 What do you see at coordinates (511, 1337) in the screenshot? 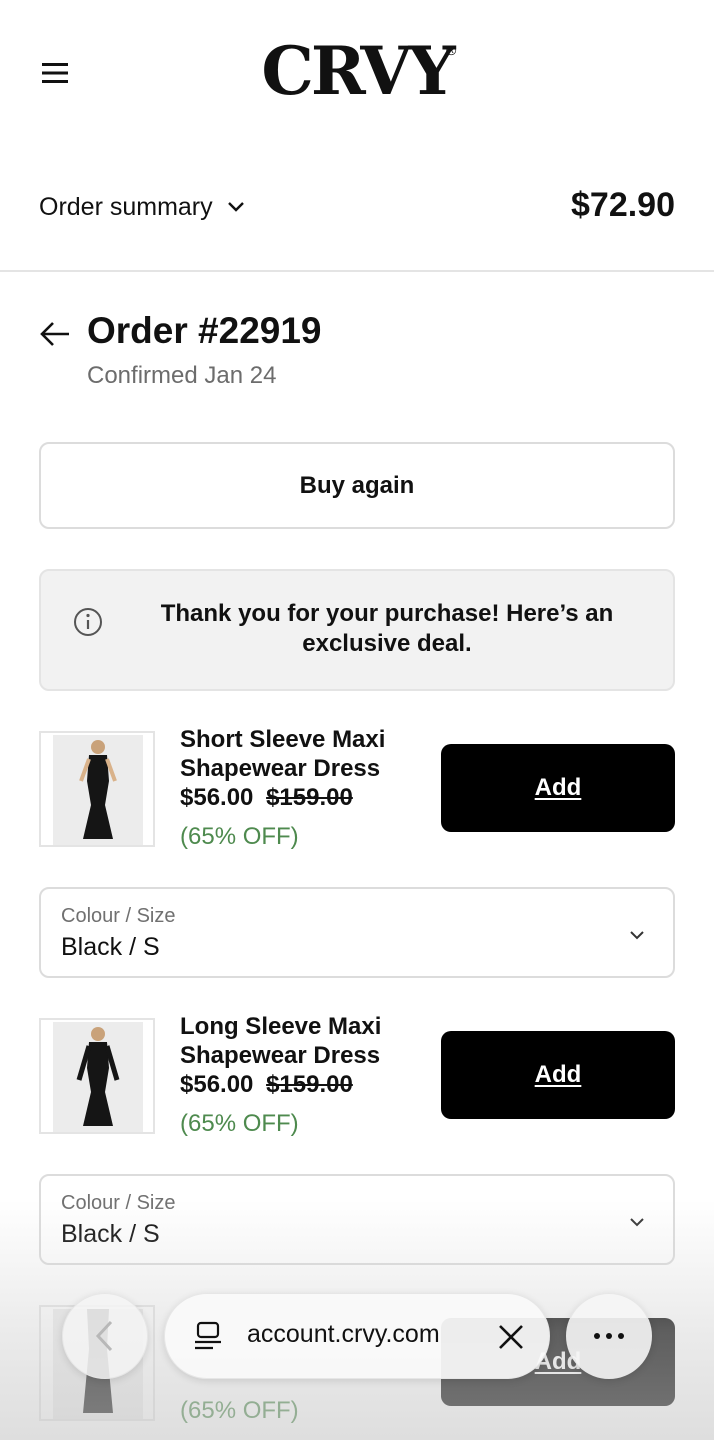
I see `close-icon` at bounding box center [511, 1337].